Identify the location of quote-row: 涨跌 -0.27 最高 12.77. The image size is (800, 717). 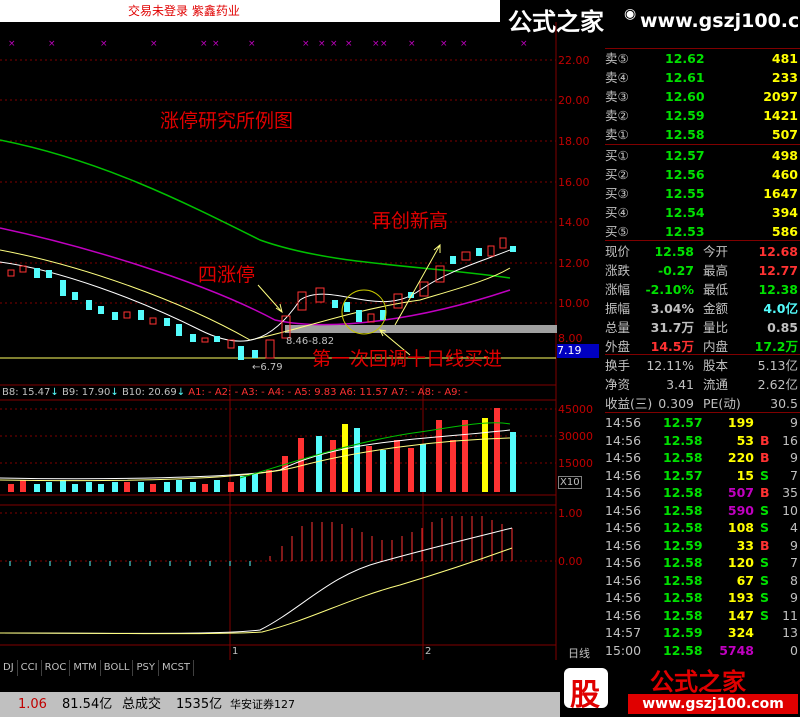
(702, 270).